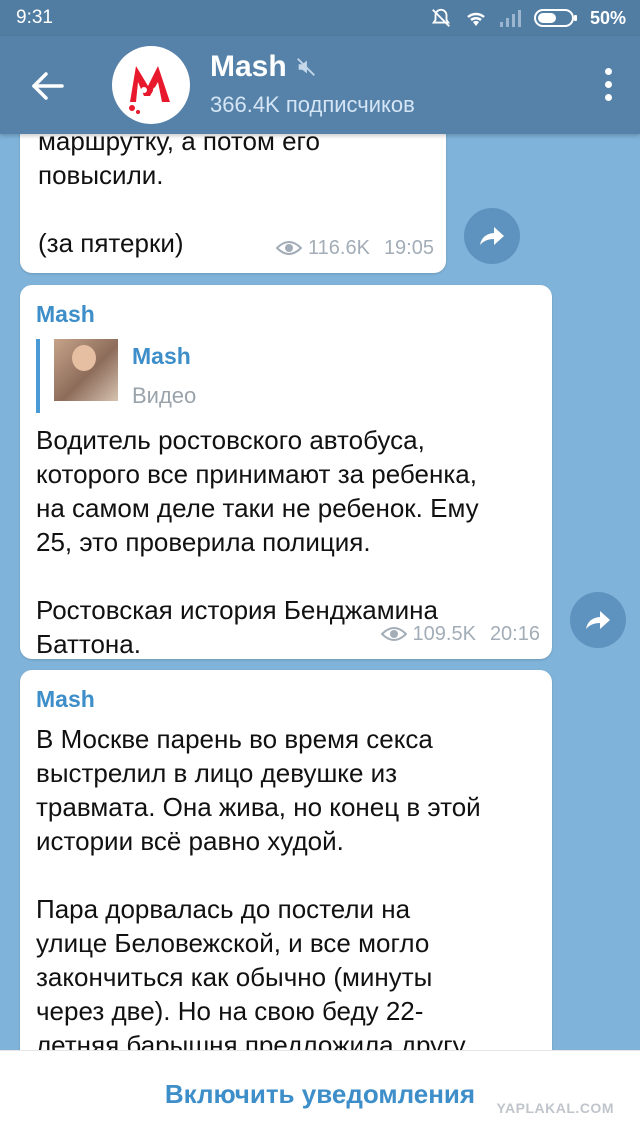 The image size is (640, 1138). What do you see at coordinates (312, 104) in the screenshot?
I see `subscriber-count: 366.4K подписчиков` at bounding box center [312, 104].